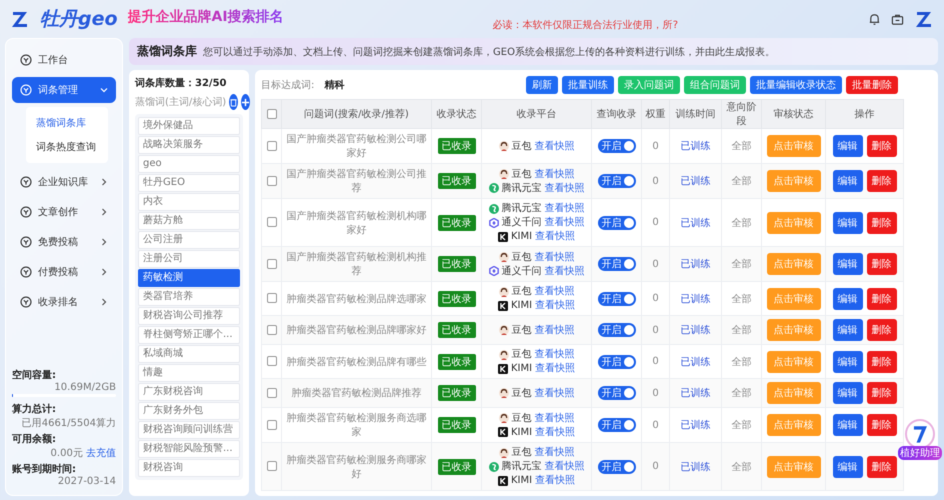 The width and height of the screenshot is (944, 500). What do you see at coordinates (924, 19) in the screenshot?
I see `logo-icon` at bounding box center [924, 19].